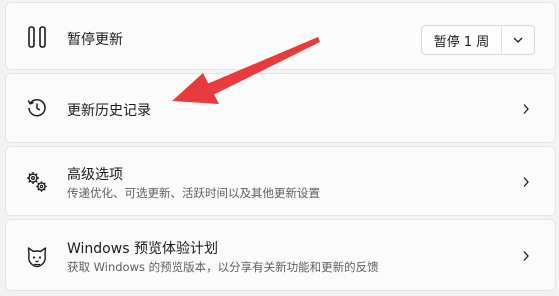 This screenshot has height=296, width=559. Describe the element at coordinates (95, 175) in the screenshot. I see `advanced-options-label: 高级选项` at that location.